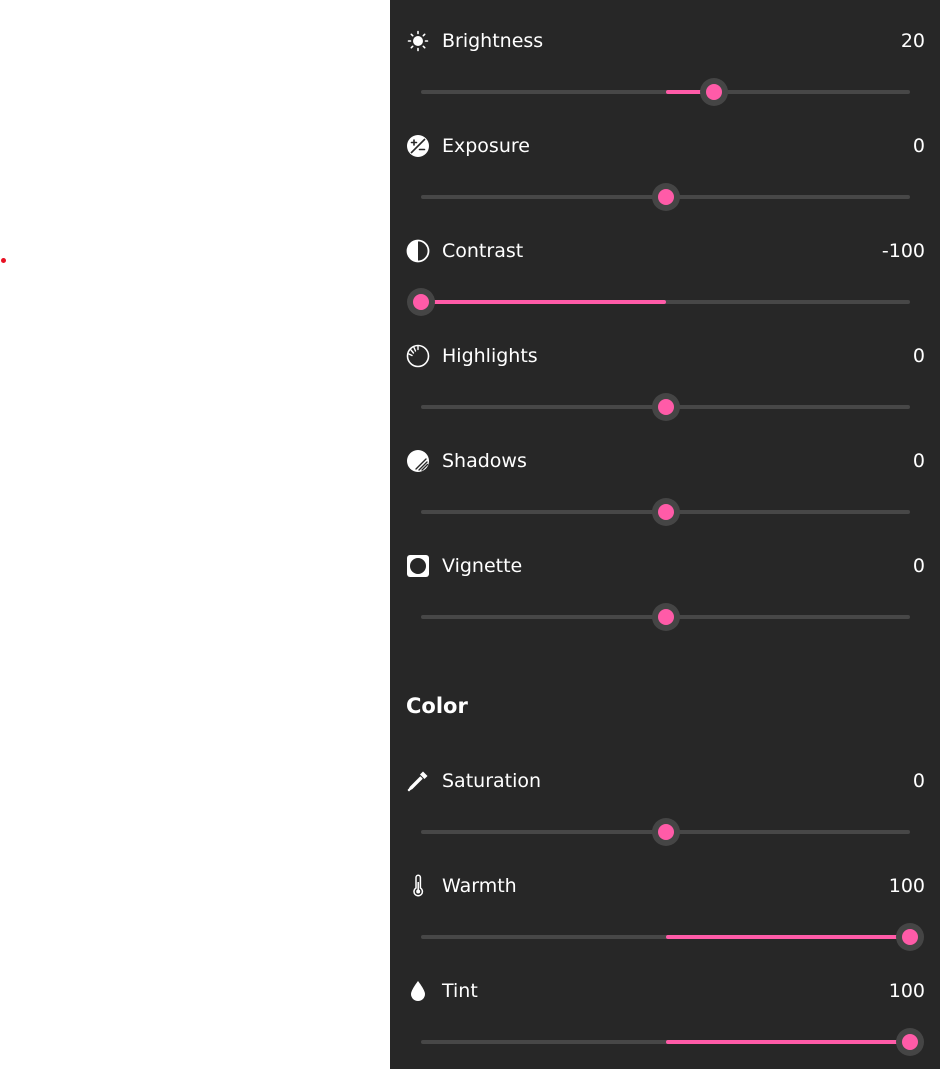 The width and height of the screenshot is (940, 1069). Describe the element at coordinates (418, 566) in the screenshot. I see `vignette-icon` at that location.